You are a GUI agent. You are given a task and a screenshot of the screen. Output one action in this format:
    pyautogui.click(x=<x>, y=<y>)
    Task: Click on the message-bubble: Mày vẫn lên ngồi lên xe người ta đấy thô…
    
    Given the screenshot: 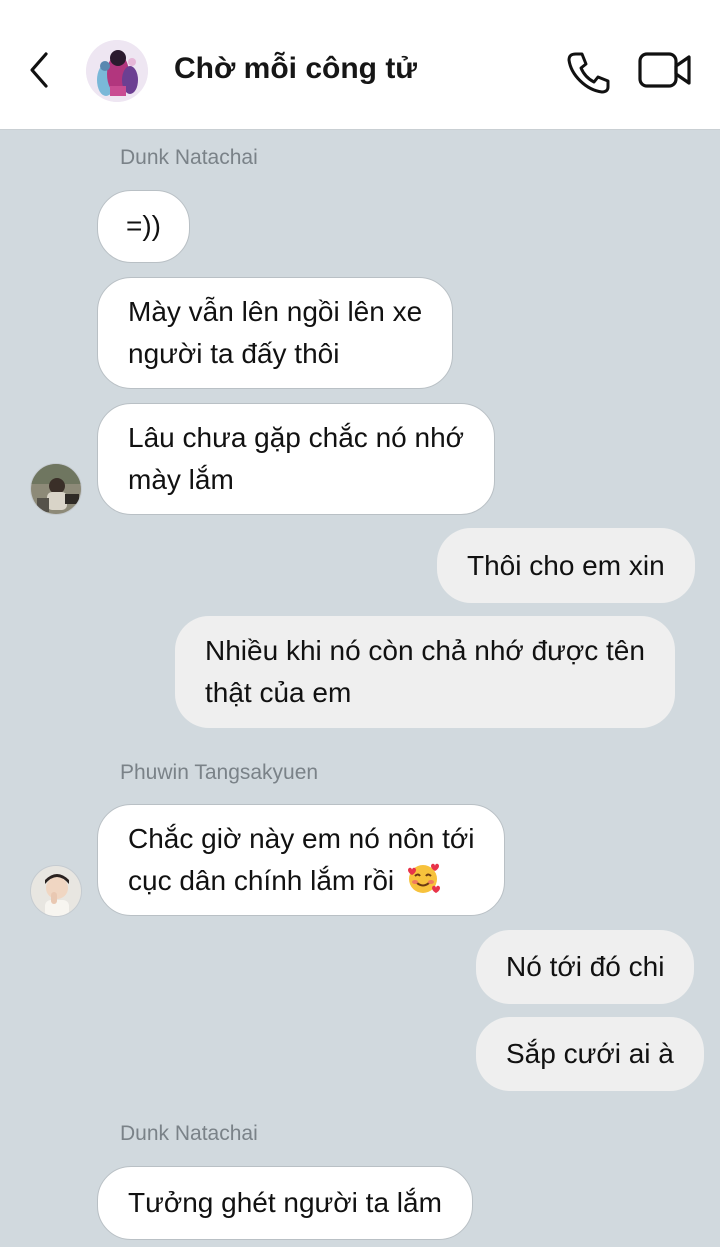 What is the action you would take?
    pyautogui.click(x=275, y=333)
    